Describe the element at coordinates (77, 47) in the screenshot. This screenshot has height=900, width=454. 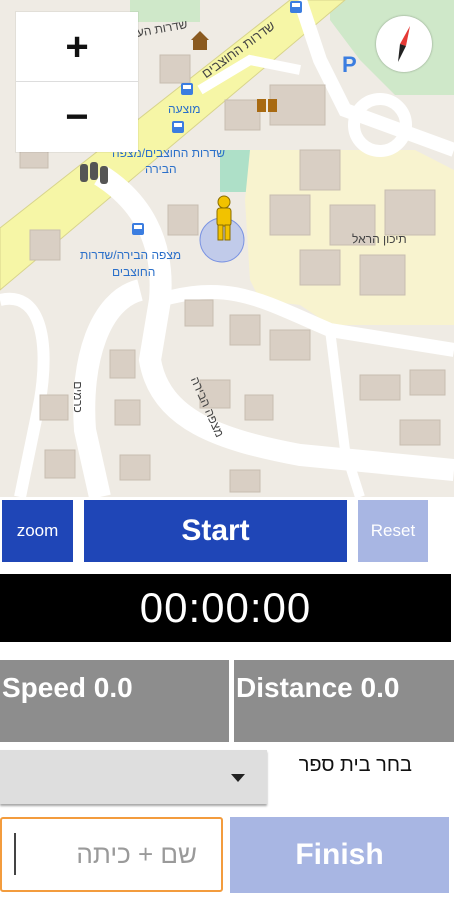
I see `map-zoom-in-button: +` at that location.